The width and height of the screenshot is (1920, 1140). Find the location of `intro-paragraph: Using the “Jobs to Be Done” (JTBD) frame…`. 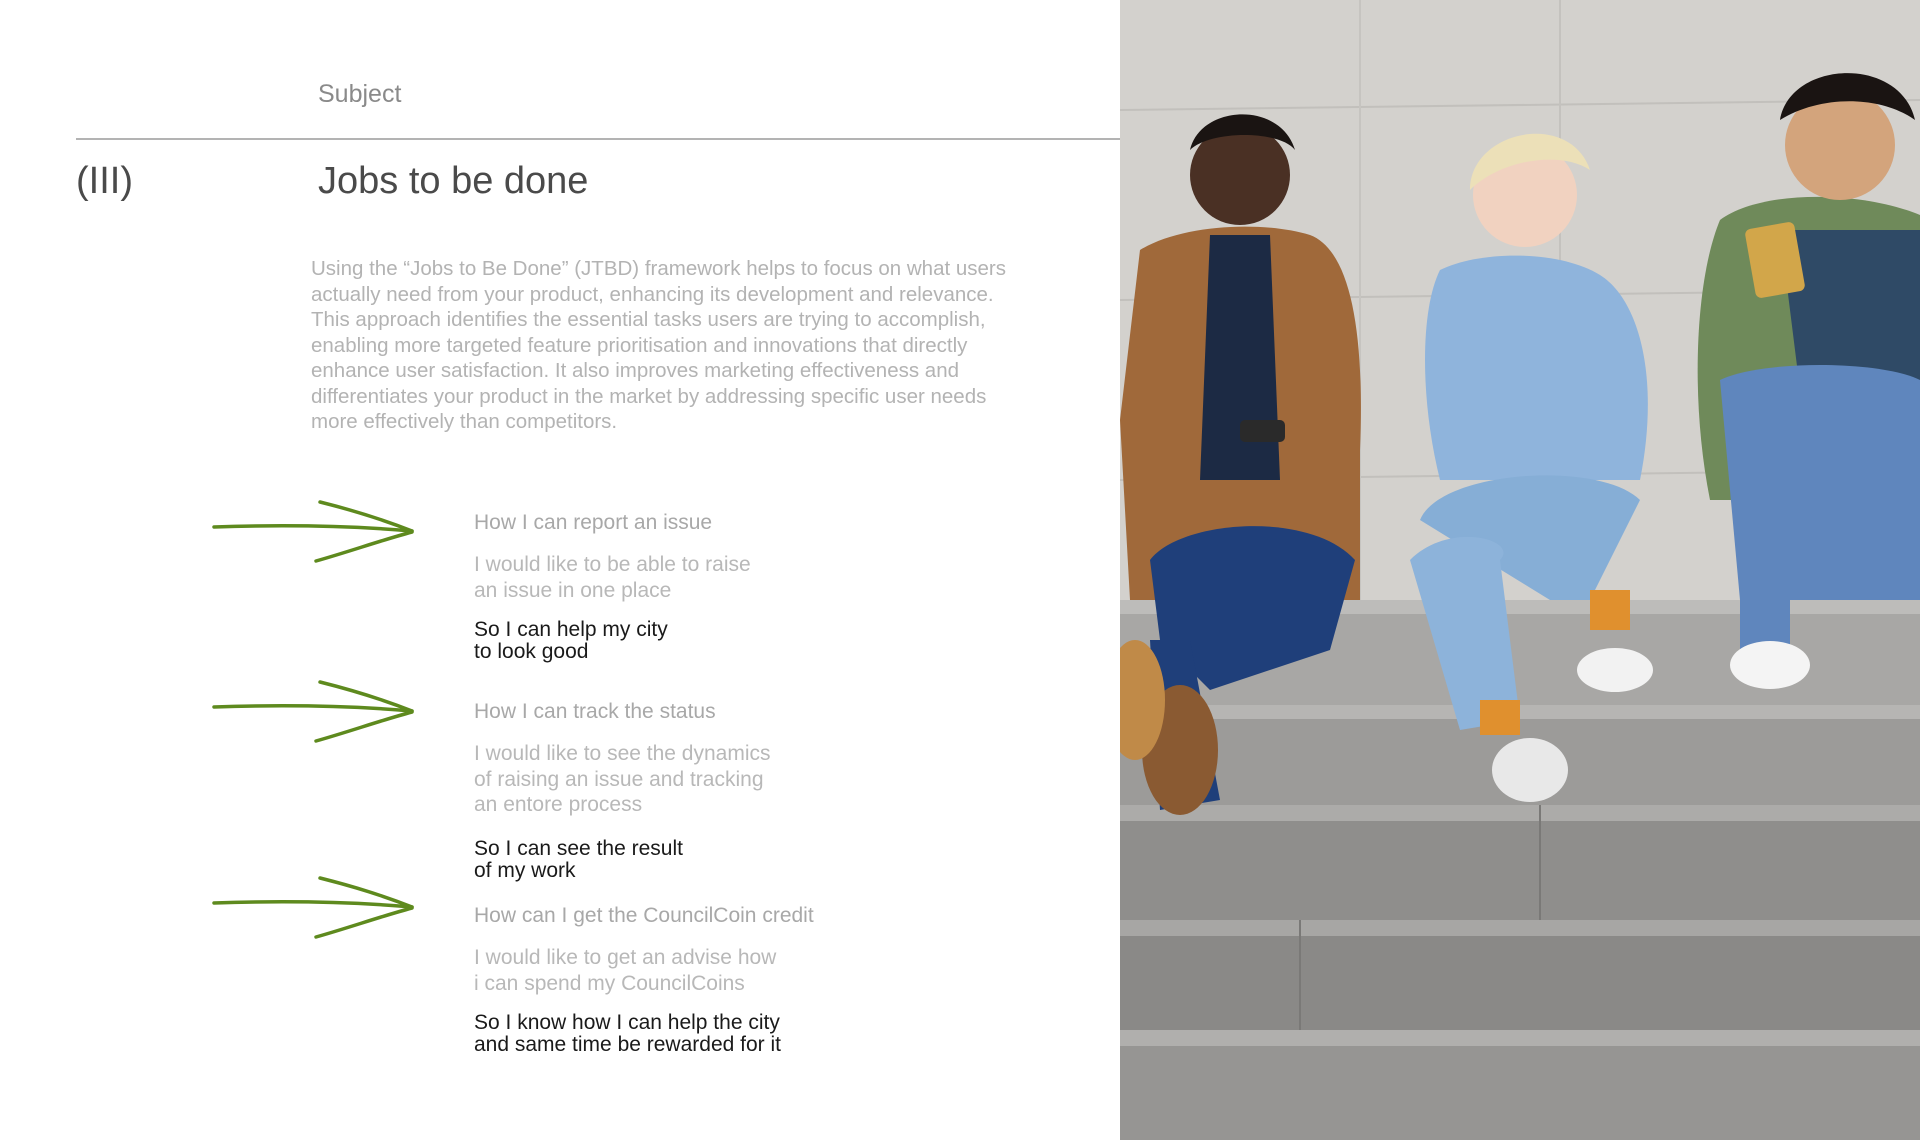

intro-paragraph: Using the “Jobs to Be Done” (JTBD) frame… is located at coordinates (659, 345).